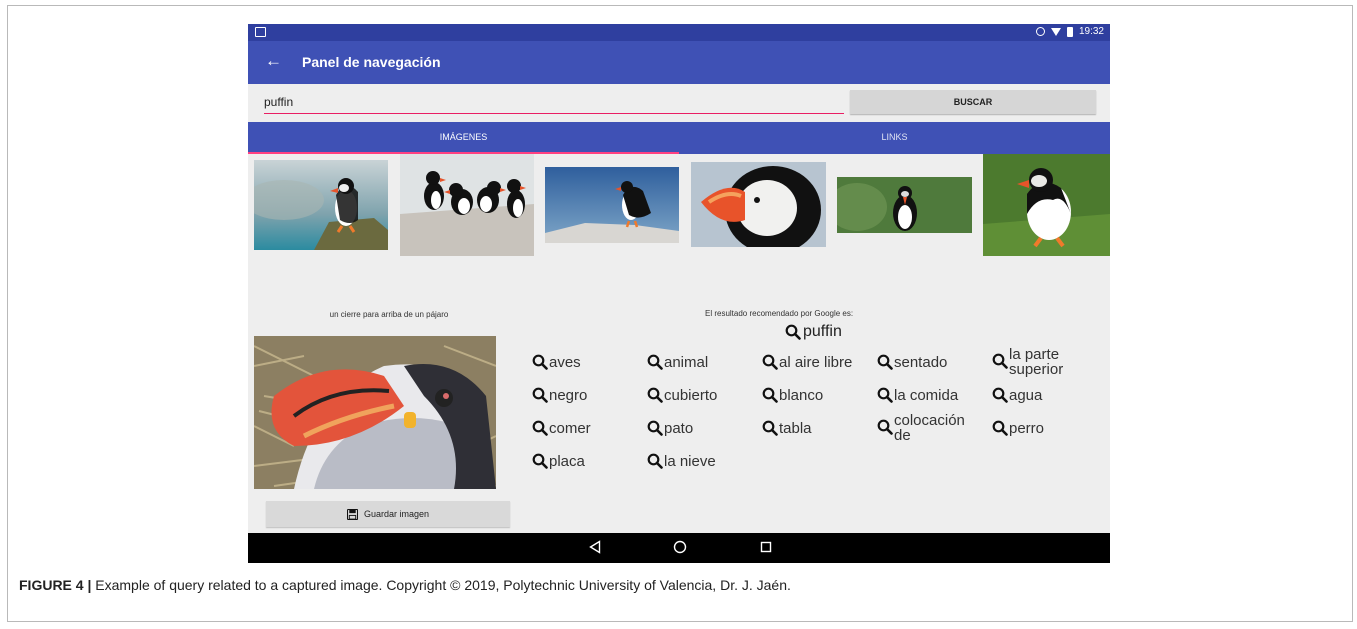  I want to click on tag-search-item: pato, so click(670, 428).